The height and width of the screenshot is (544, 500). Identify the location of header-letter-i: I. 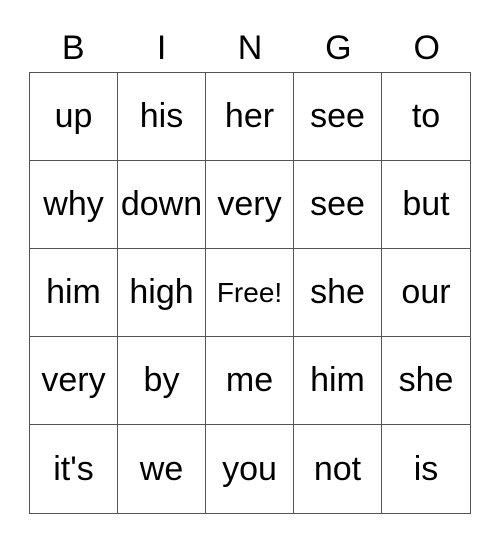
(161, 48).